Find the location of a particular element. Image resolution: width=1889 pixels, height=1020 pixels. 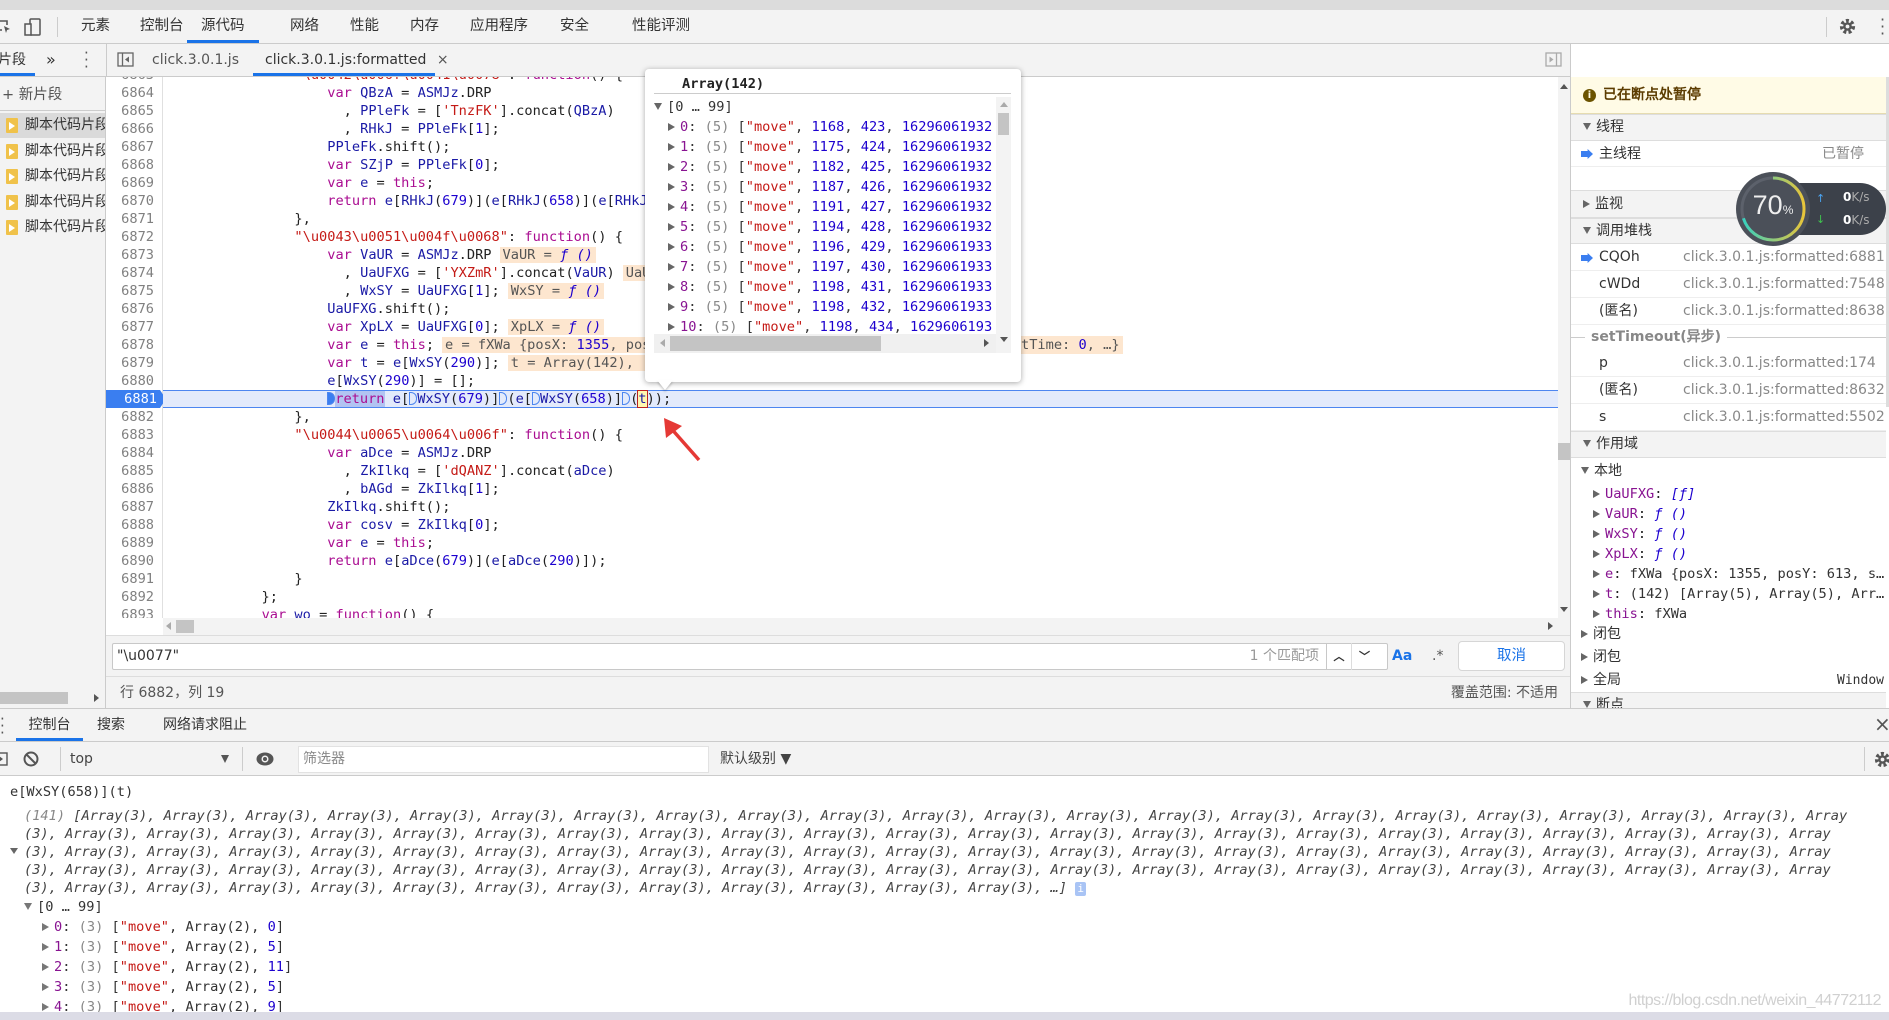

line-number: 6879 is located at coordinates (134, 363).